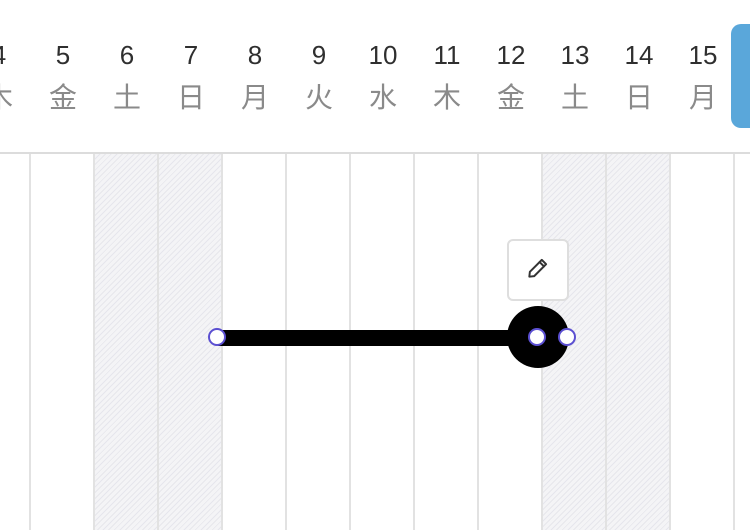  Describe the element at coordinates (127, 55) in the screenshot. I see `day-number: 6` at that location.